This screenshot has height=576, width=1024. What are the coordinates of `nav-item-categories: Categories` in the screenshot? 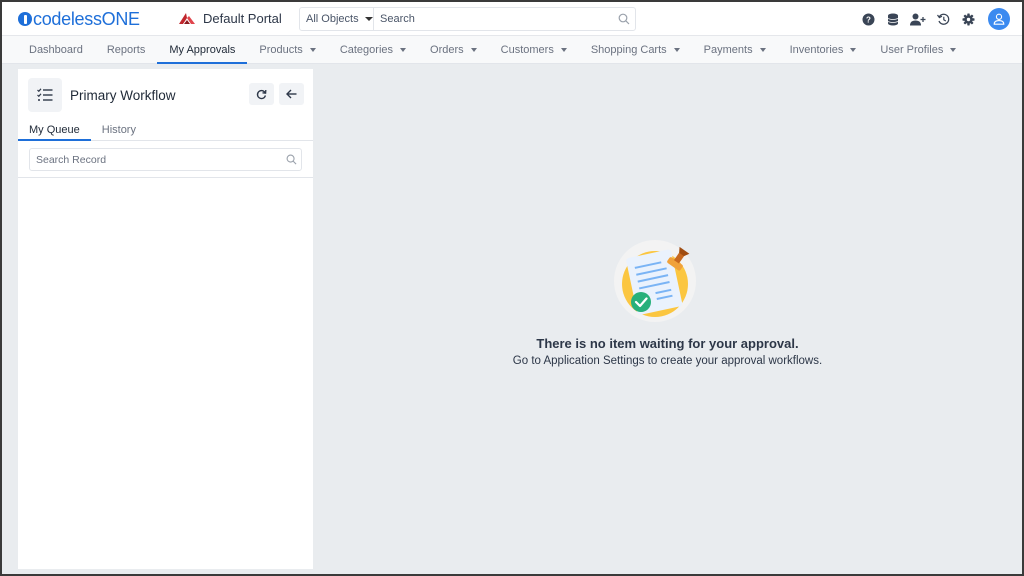 It's located at (373, 49).